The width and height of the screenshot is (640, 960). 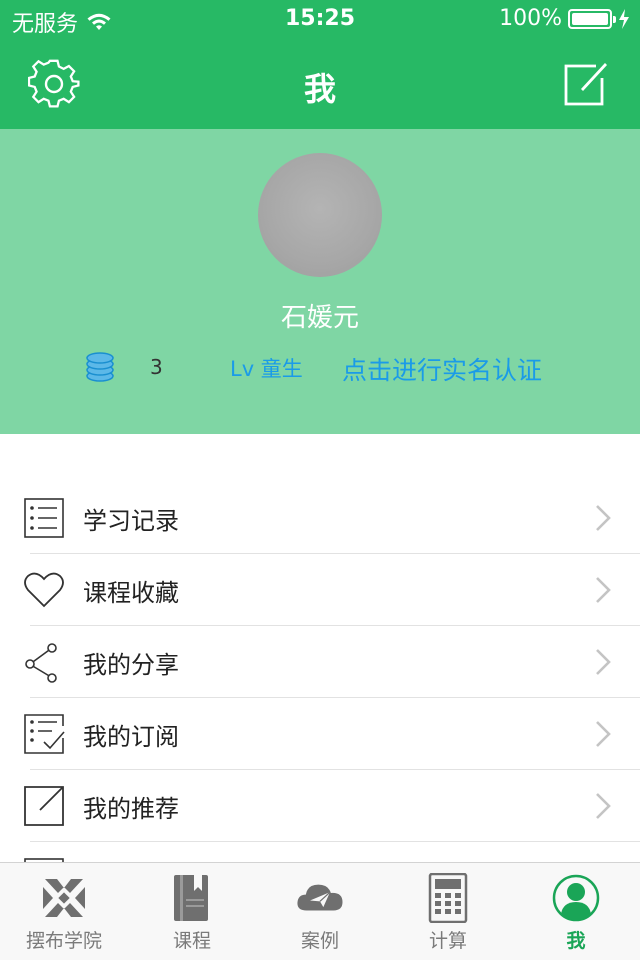 What do you see at coordinates (131, 808) in the screenshot?
I see `menu-item-label: 我的推荐` at bounding box center [131, 808].